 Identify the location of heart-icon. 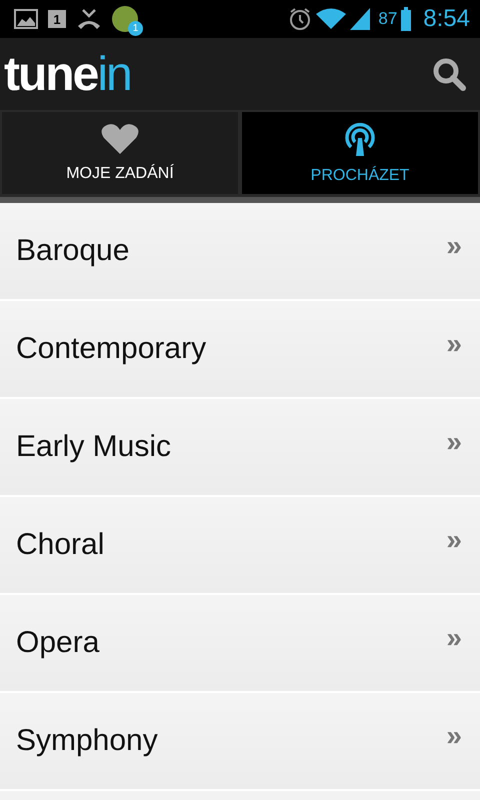
(120, 139).